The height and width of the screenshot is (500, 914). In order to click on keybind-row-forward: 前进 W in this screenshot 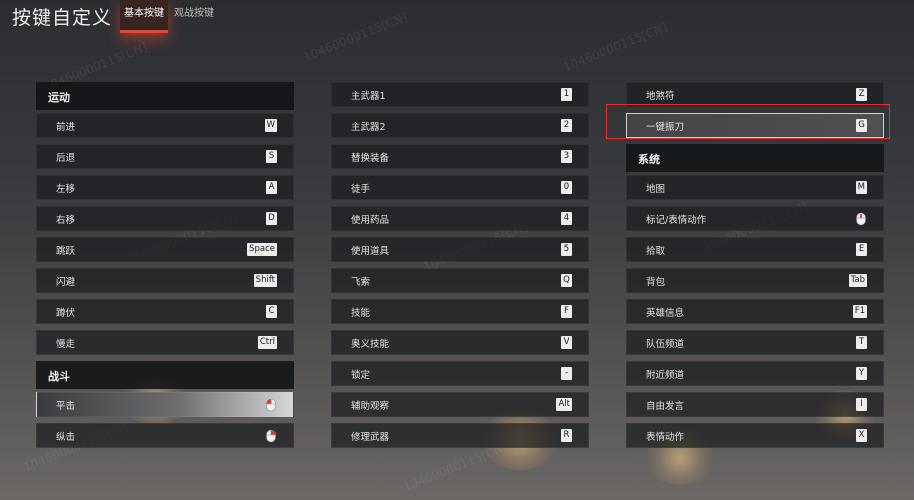, I will do `click(165, 125)`.